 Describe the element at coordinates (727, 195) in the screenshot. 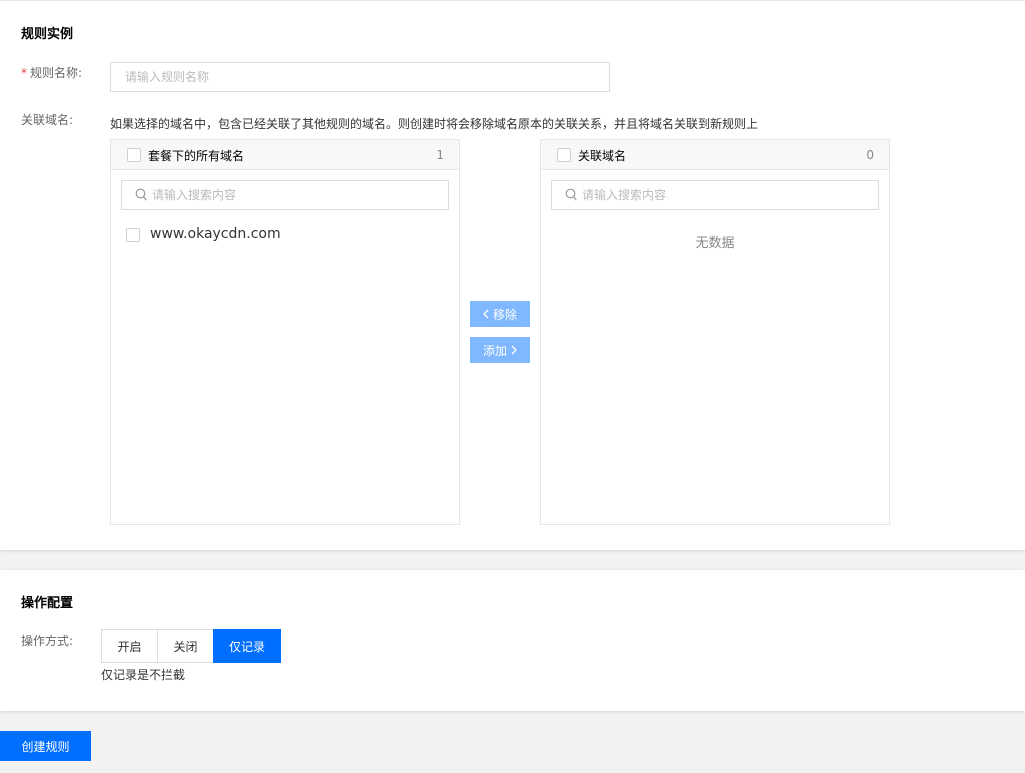

I see `target-search-input` at that location.